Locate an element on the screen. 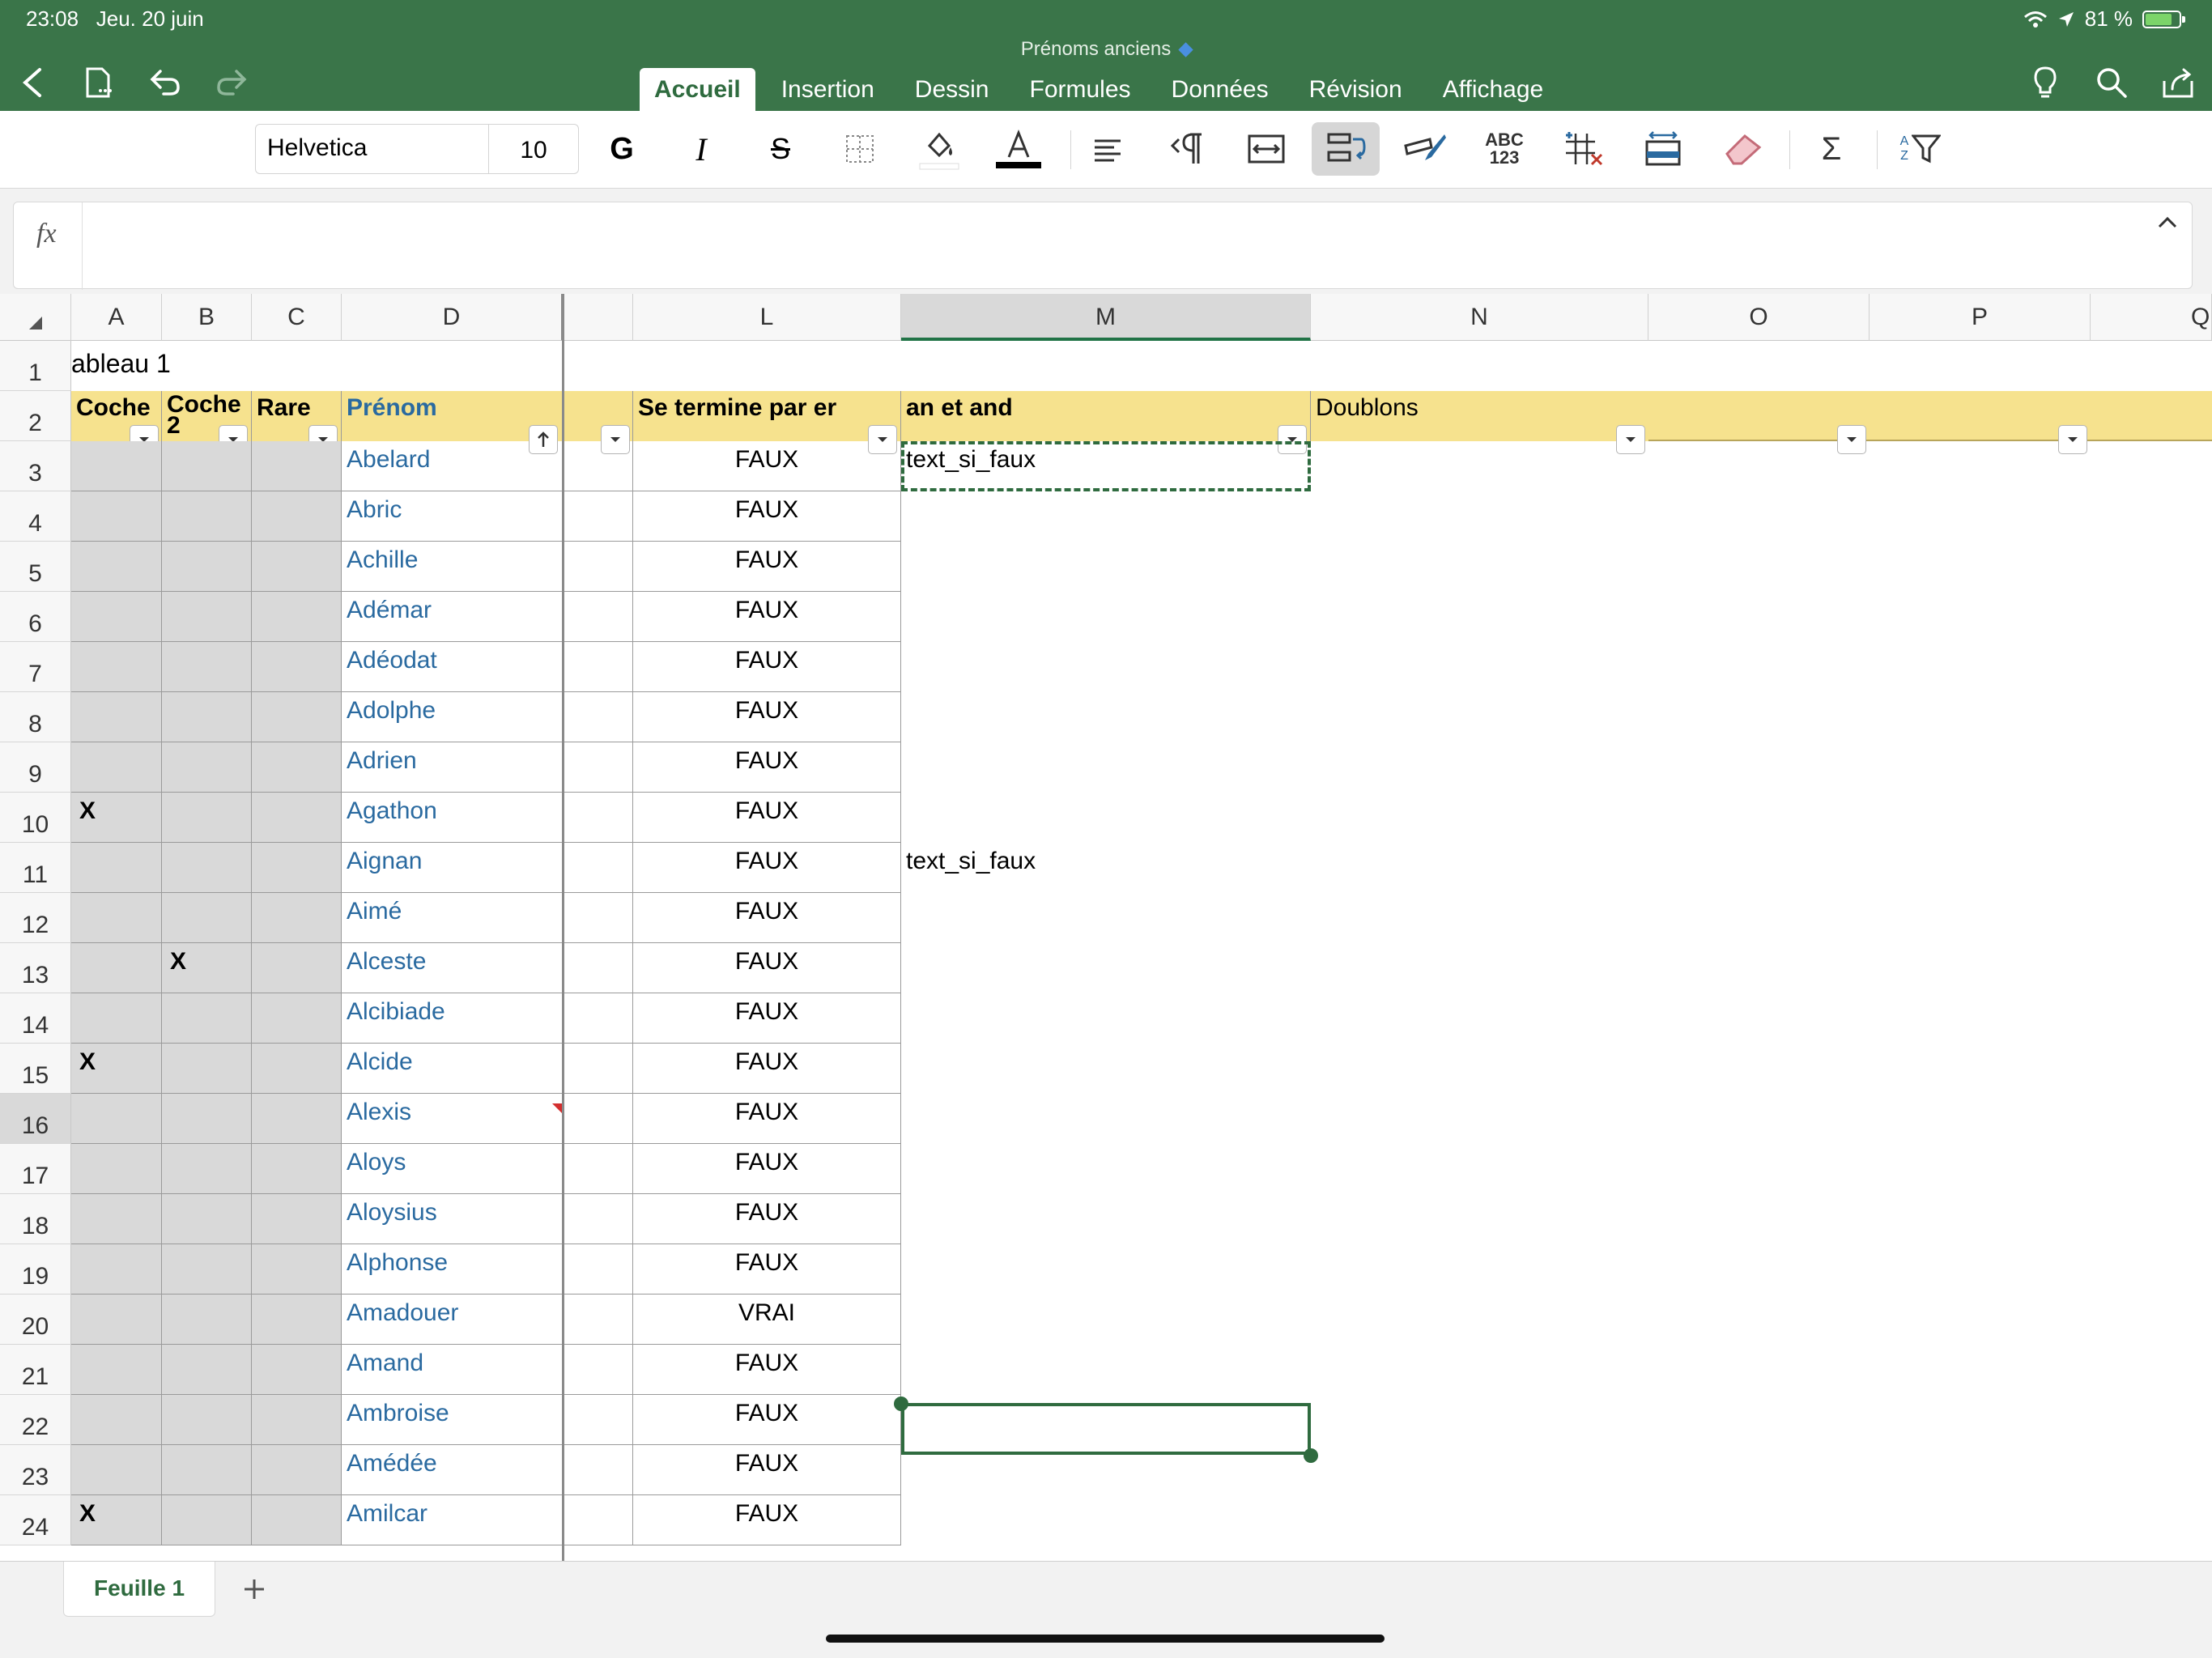 The width and height of the screenshot is (2212, 1658). cell-prenom: Alexis is located at coordinates (453, 1119).